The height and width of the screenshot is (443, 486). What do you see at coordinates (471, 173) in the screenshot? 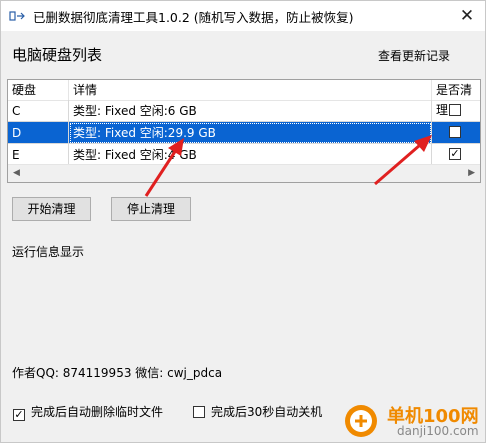
I see `scroll-right-icon: ▶` at bounding box center [471, 173].